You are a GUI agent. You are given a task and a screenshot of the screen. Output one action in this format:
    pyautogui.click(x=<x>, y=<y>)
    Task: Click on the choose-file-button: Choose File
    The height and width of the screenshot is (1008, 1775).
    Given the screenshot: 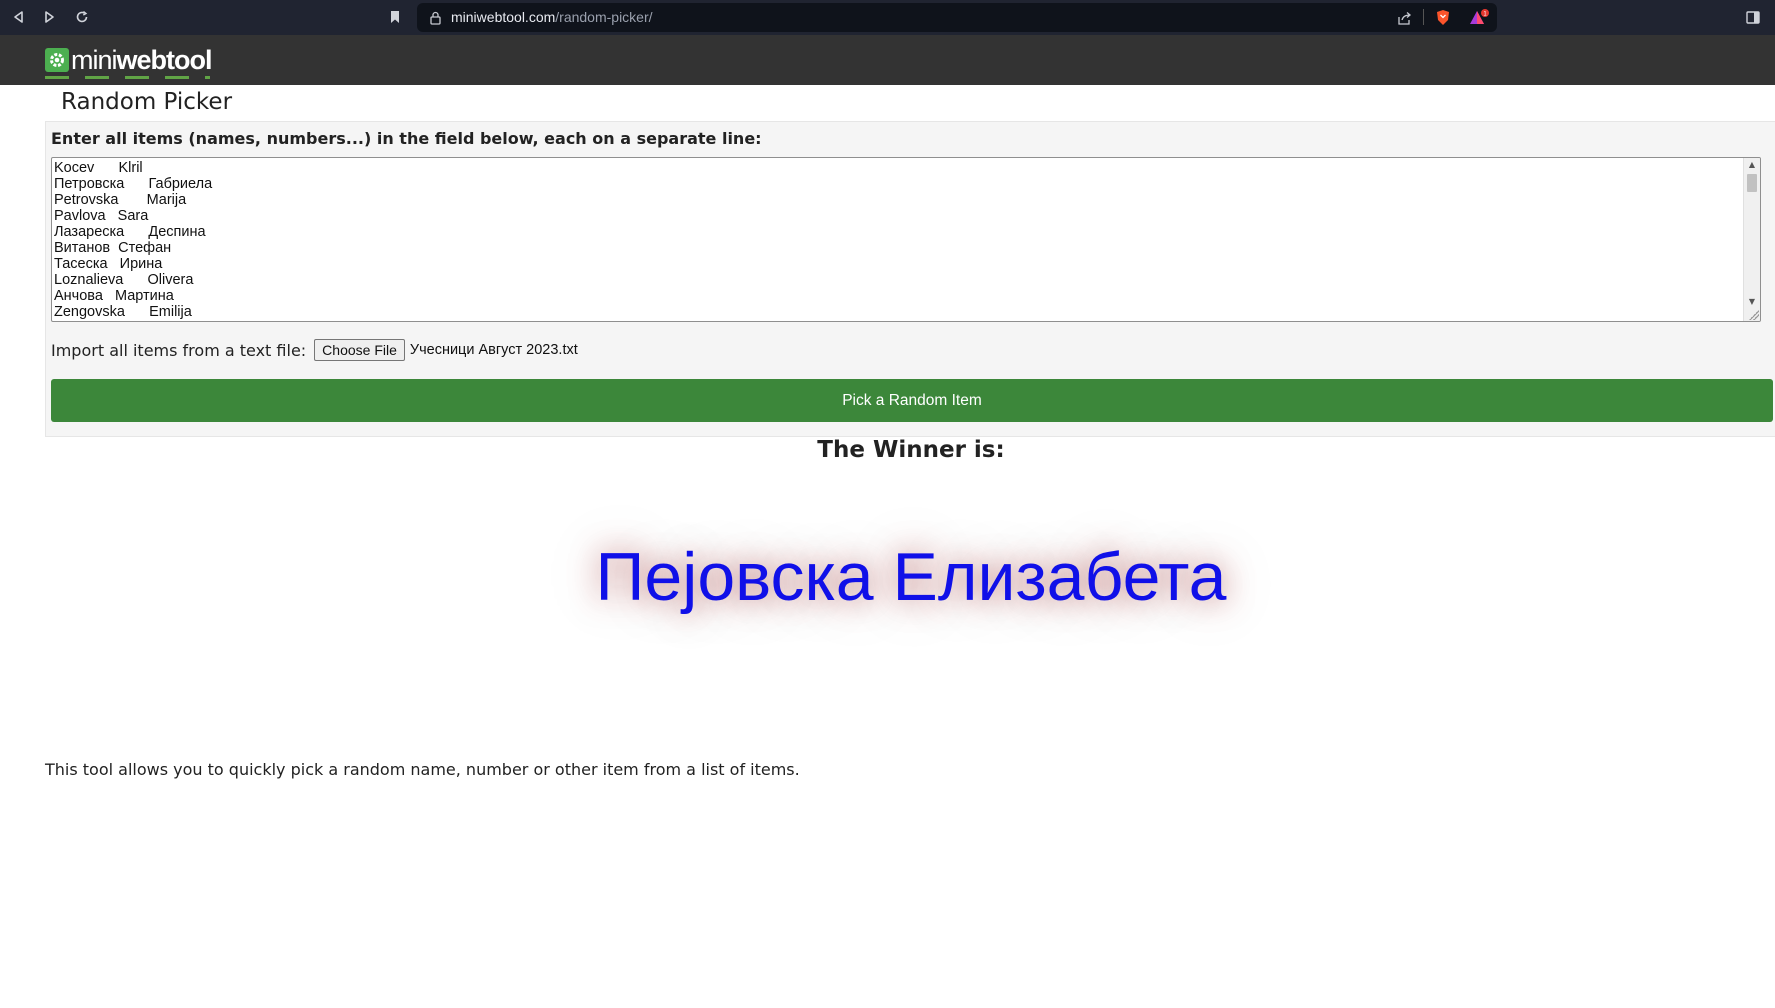 What is the action you would take?
    pyautogui.click(x=359, y=350)
    